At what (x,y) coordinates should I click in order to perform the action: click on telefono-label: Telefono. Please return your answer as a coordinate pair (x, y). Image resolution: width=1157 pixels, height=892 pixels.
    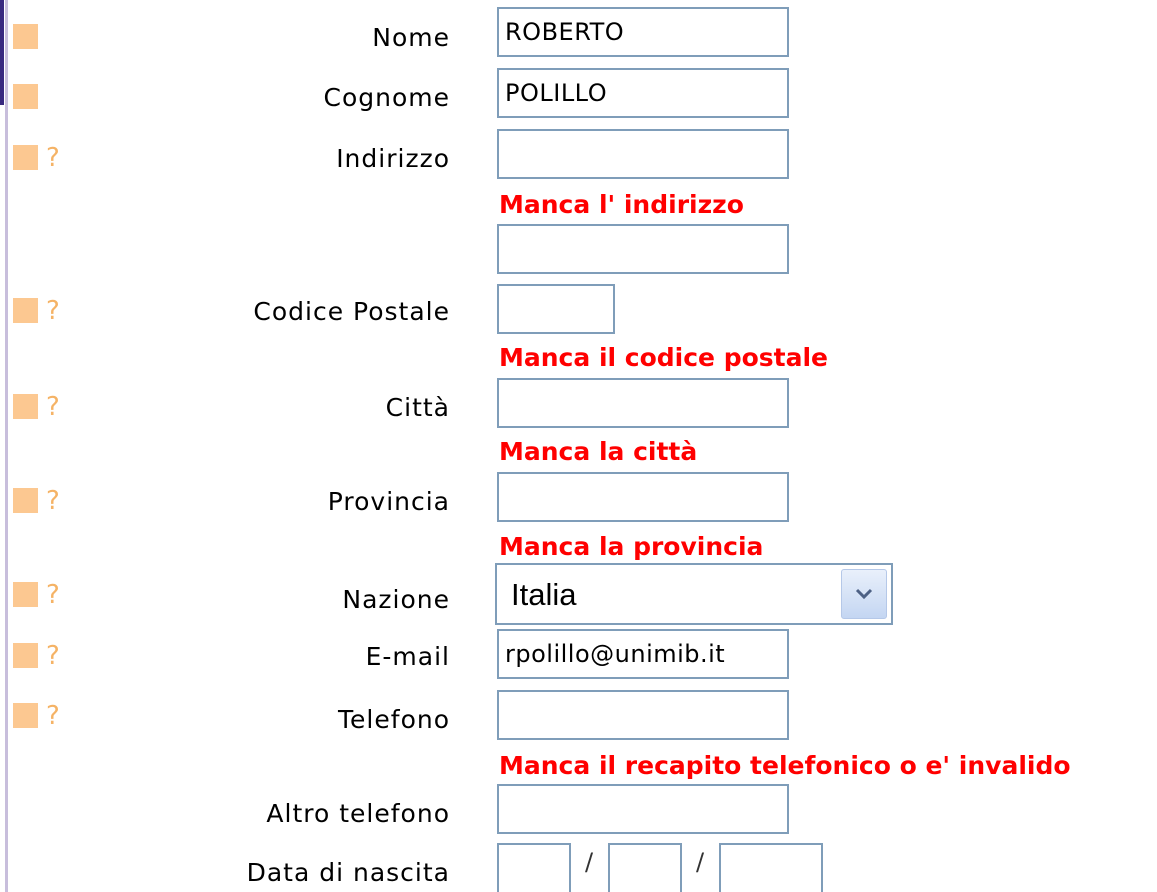
    Looking at the image, I should click on (394, 719).